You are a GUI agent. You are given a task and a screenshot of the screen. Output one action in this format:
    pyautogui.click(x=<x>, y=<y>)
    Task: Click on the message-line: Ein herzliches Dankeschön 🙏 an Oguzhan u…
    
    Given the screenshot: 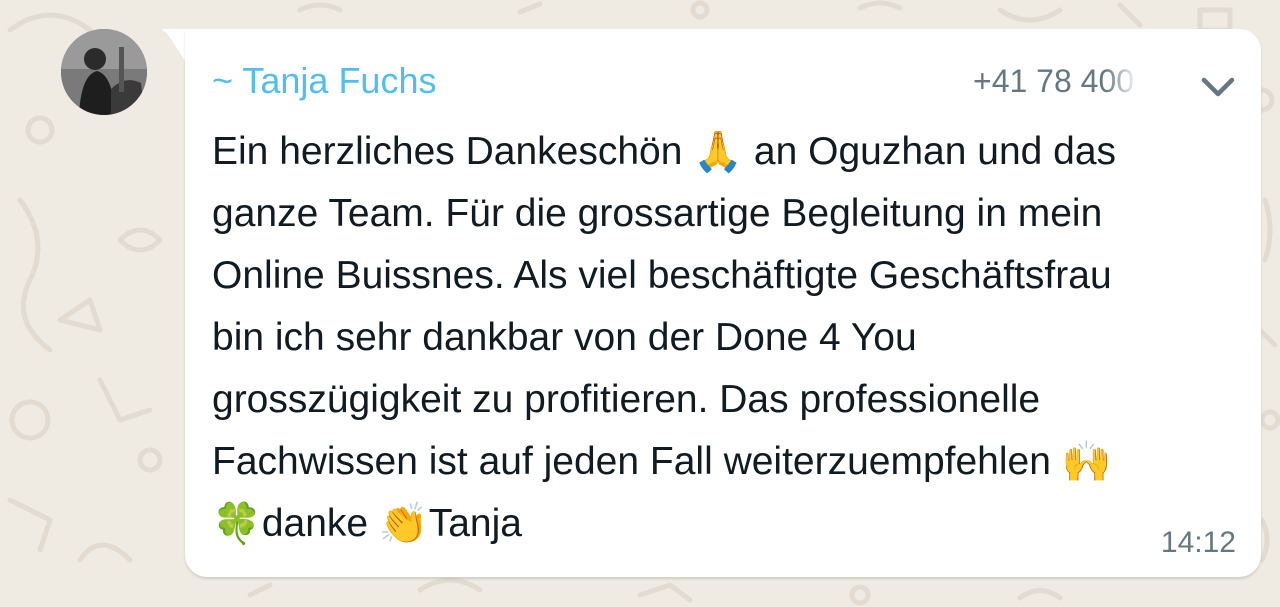 What is the action you would take?
    pyautogui.click(x=732, y=152)
    